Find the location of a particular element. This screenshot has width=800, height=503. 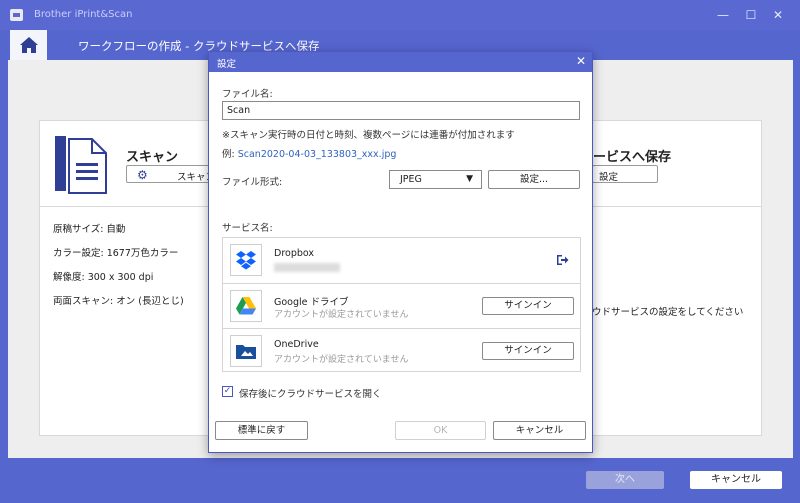

dialog-title-bar: 設定 ✕ is located at coordinates (400, 62).